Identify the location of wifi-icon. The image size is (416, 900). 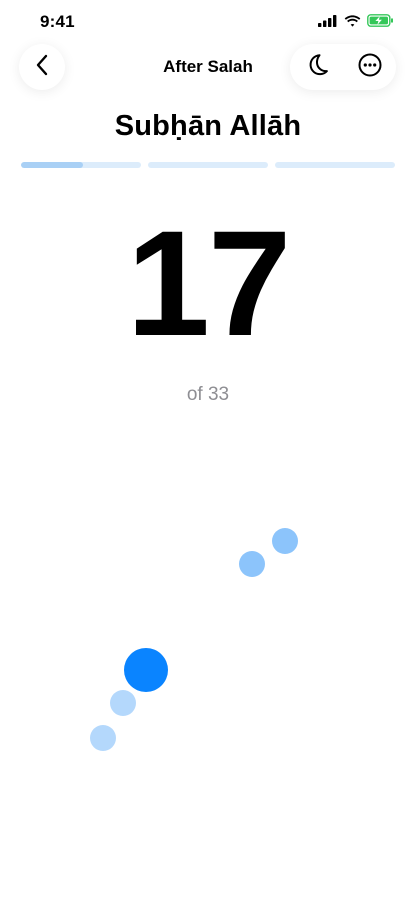
(352, 20).